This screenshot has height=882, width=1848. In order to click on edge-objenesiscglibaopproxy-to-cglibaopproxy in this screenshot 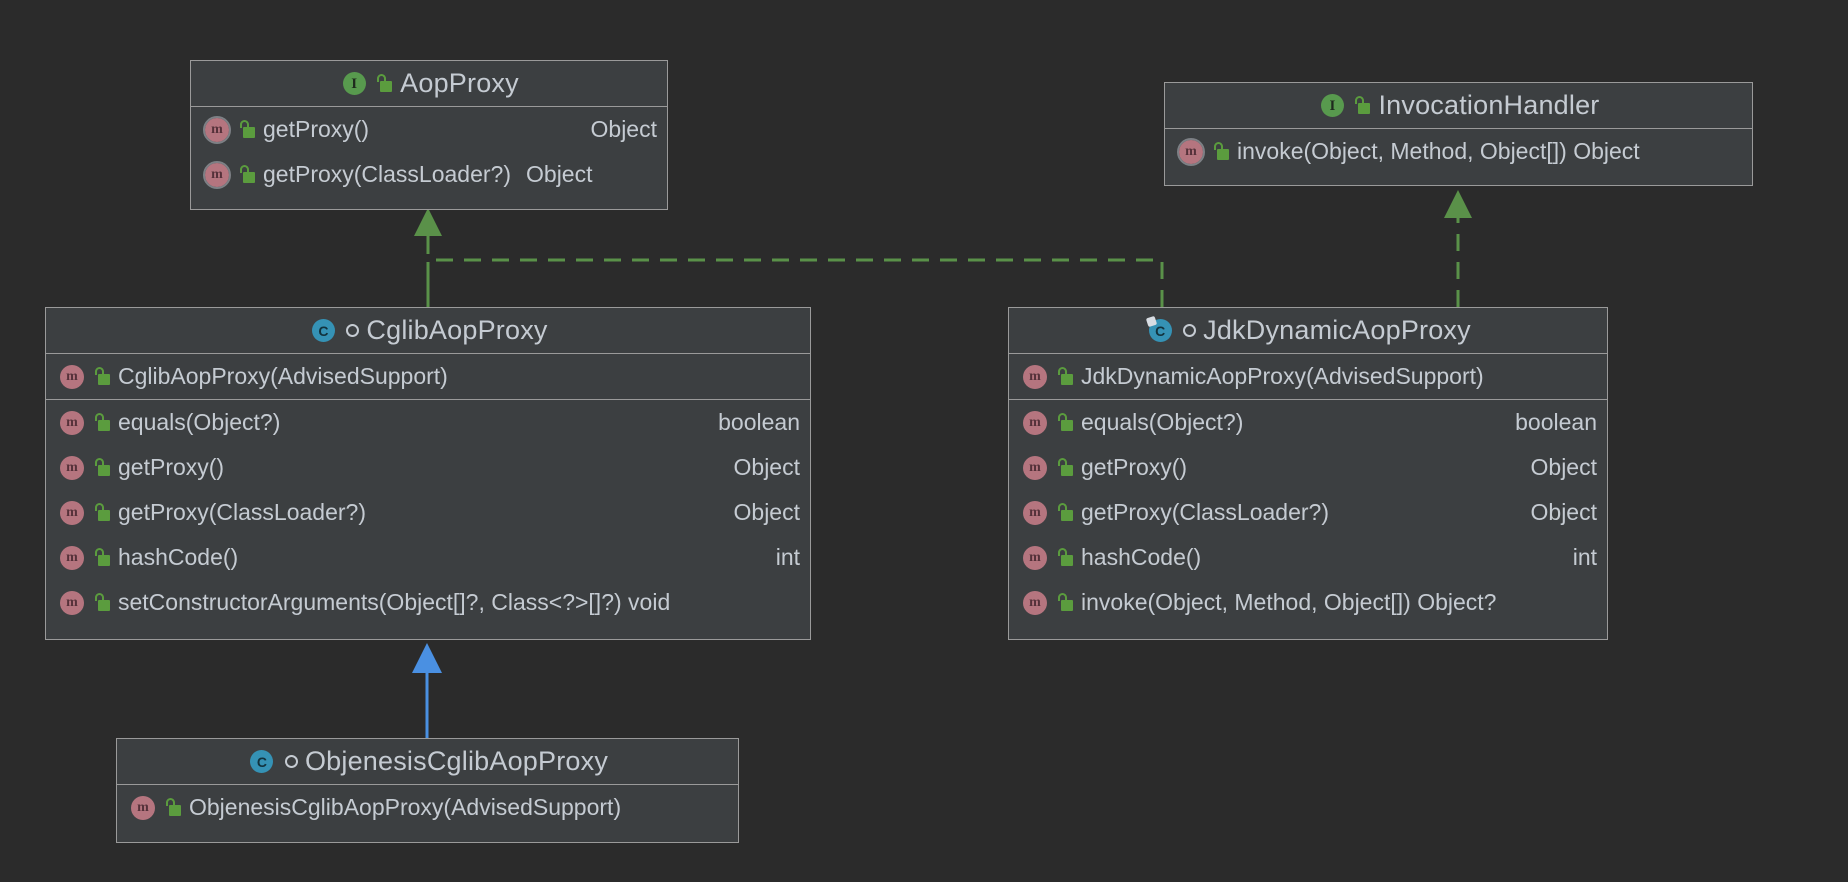, I will do `click(427, 690)`.